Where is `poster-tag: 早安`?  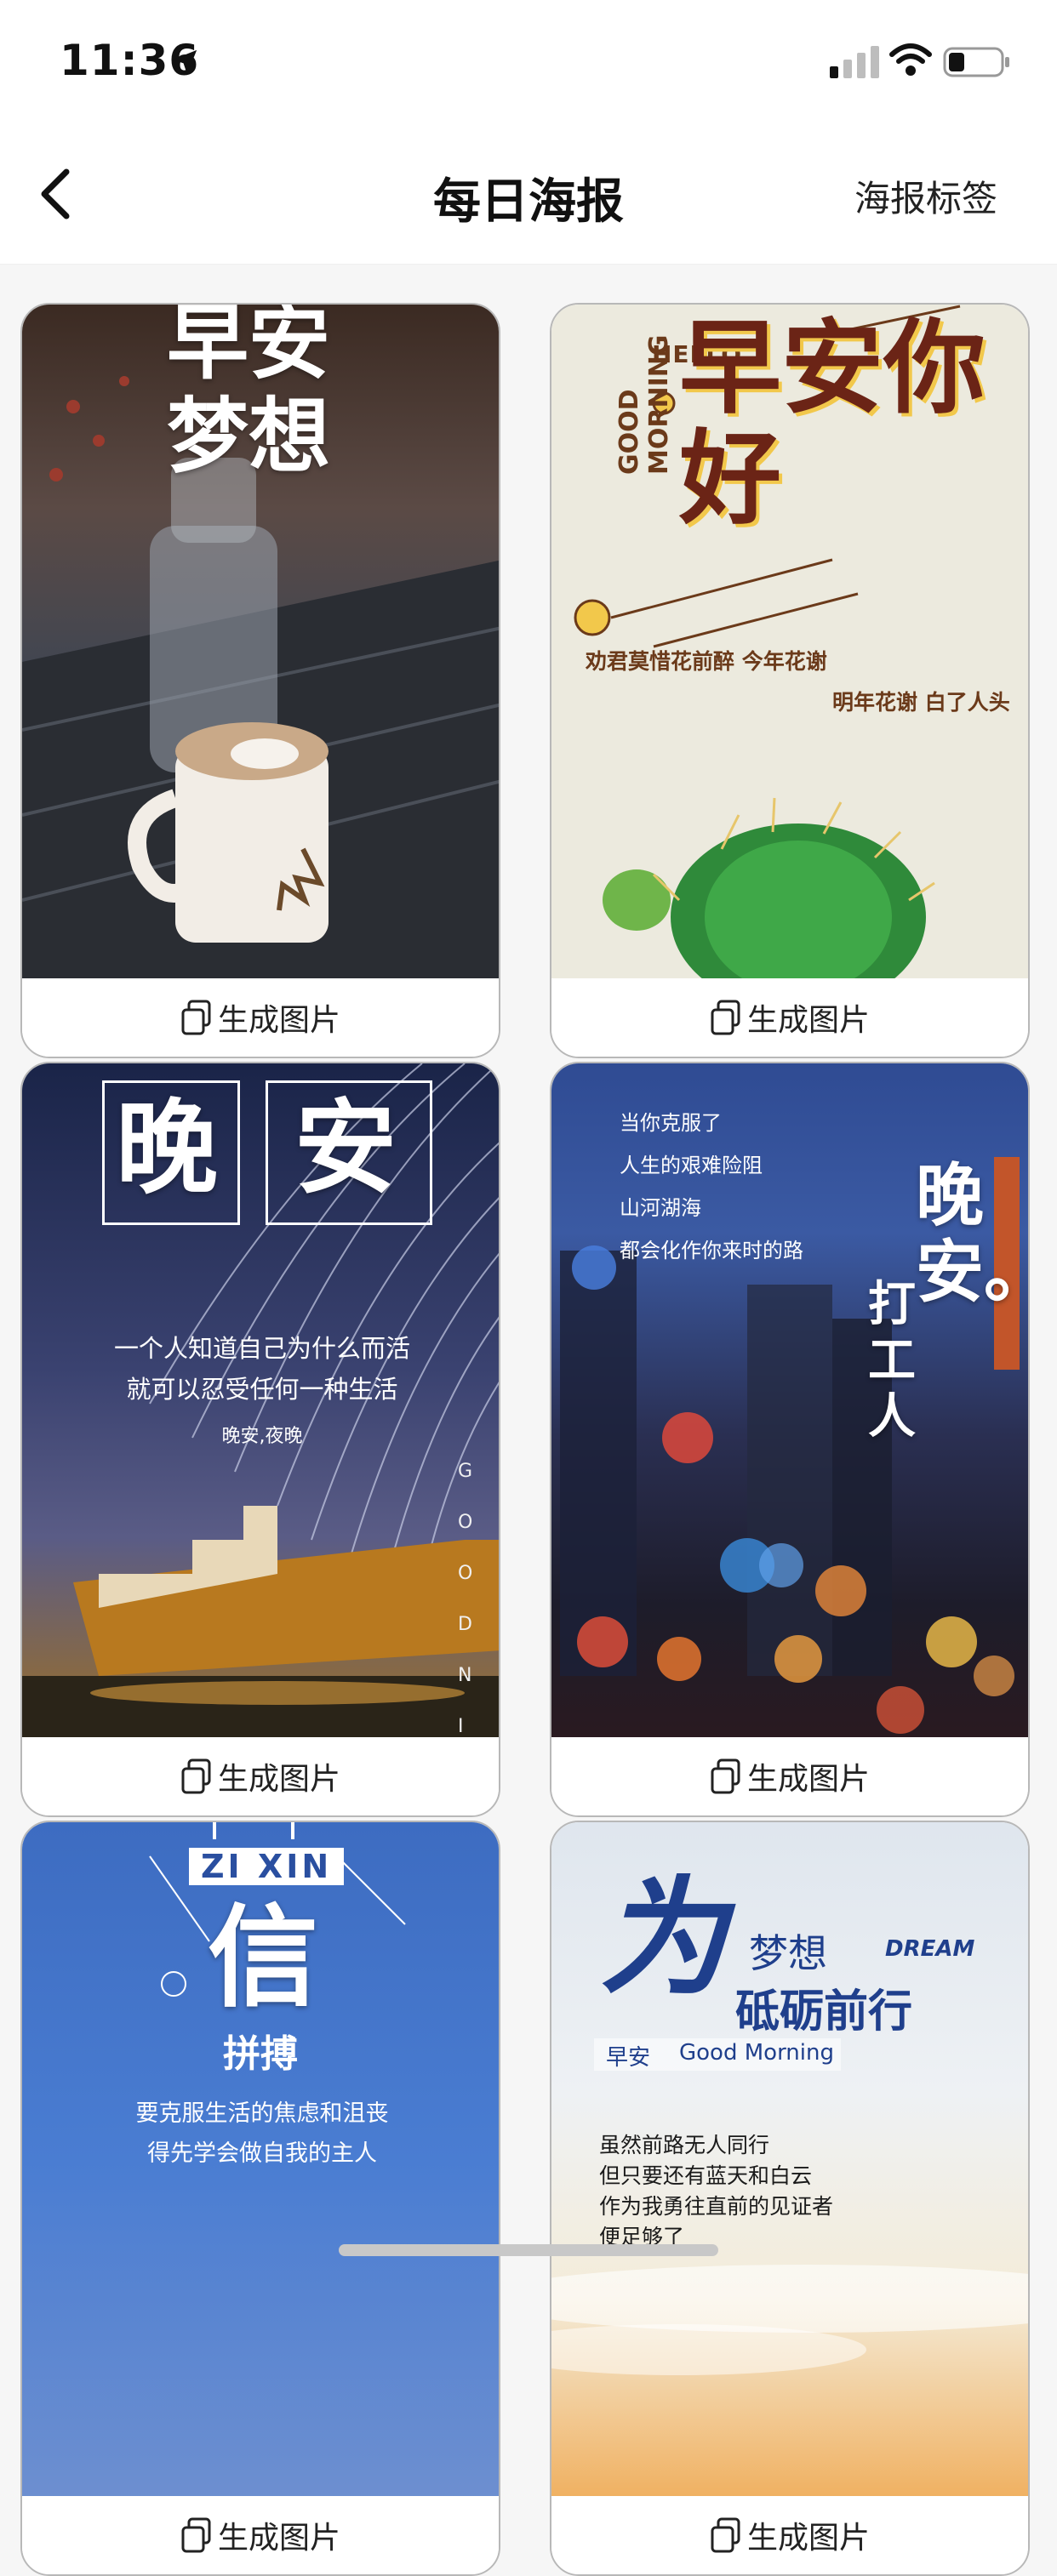
poster-tag: 早安 is located at coordinates (628, 2058).